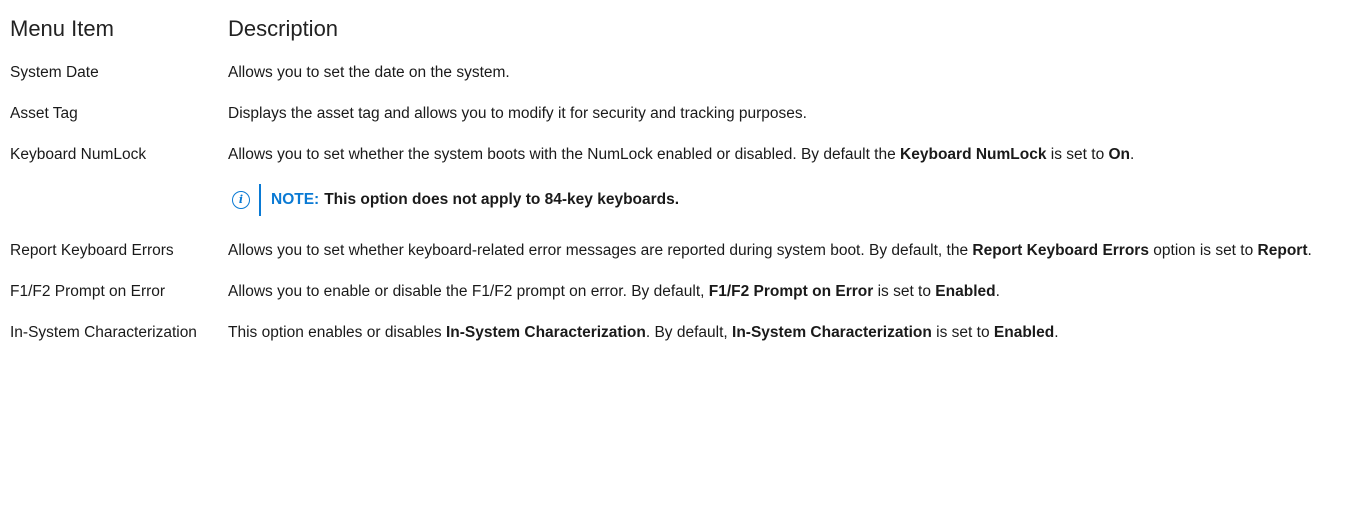 This screenshot has height=524, width=1355. What do you see at coordinates (54, 72) in the screenshot?
I see `menu-item-name: System Date` at bounding box center [54, 72].